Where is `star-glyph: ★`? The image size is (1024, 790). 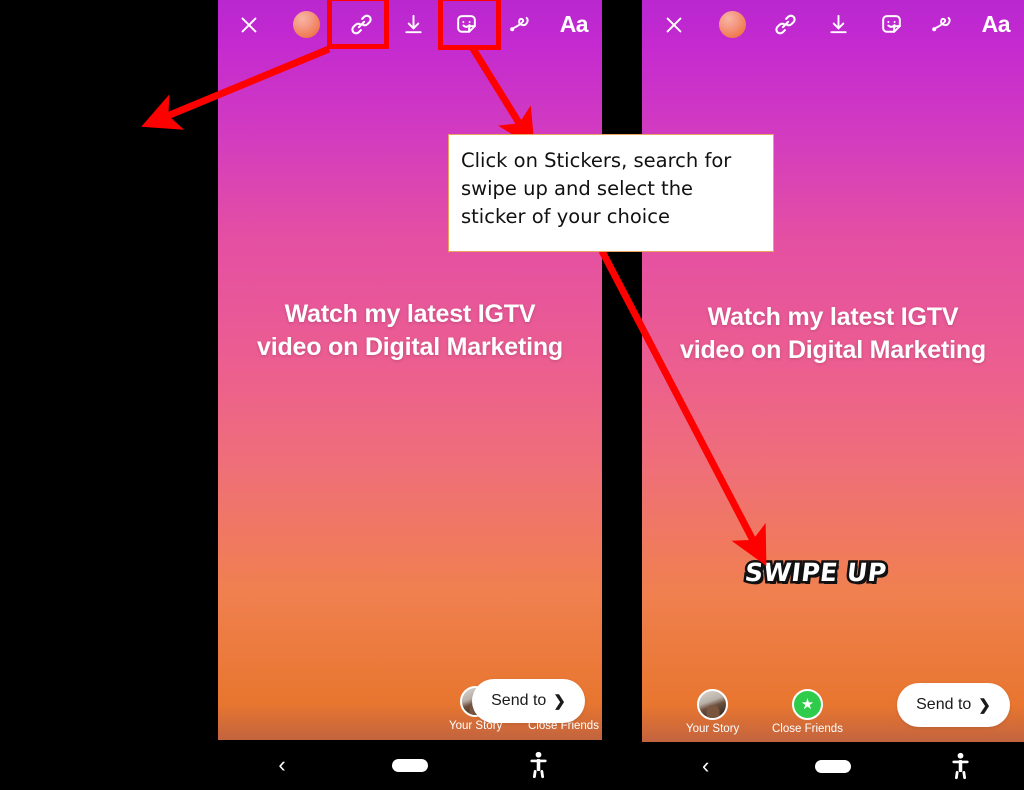
star-glyph: ★ is located at coordinates (807, 704).